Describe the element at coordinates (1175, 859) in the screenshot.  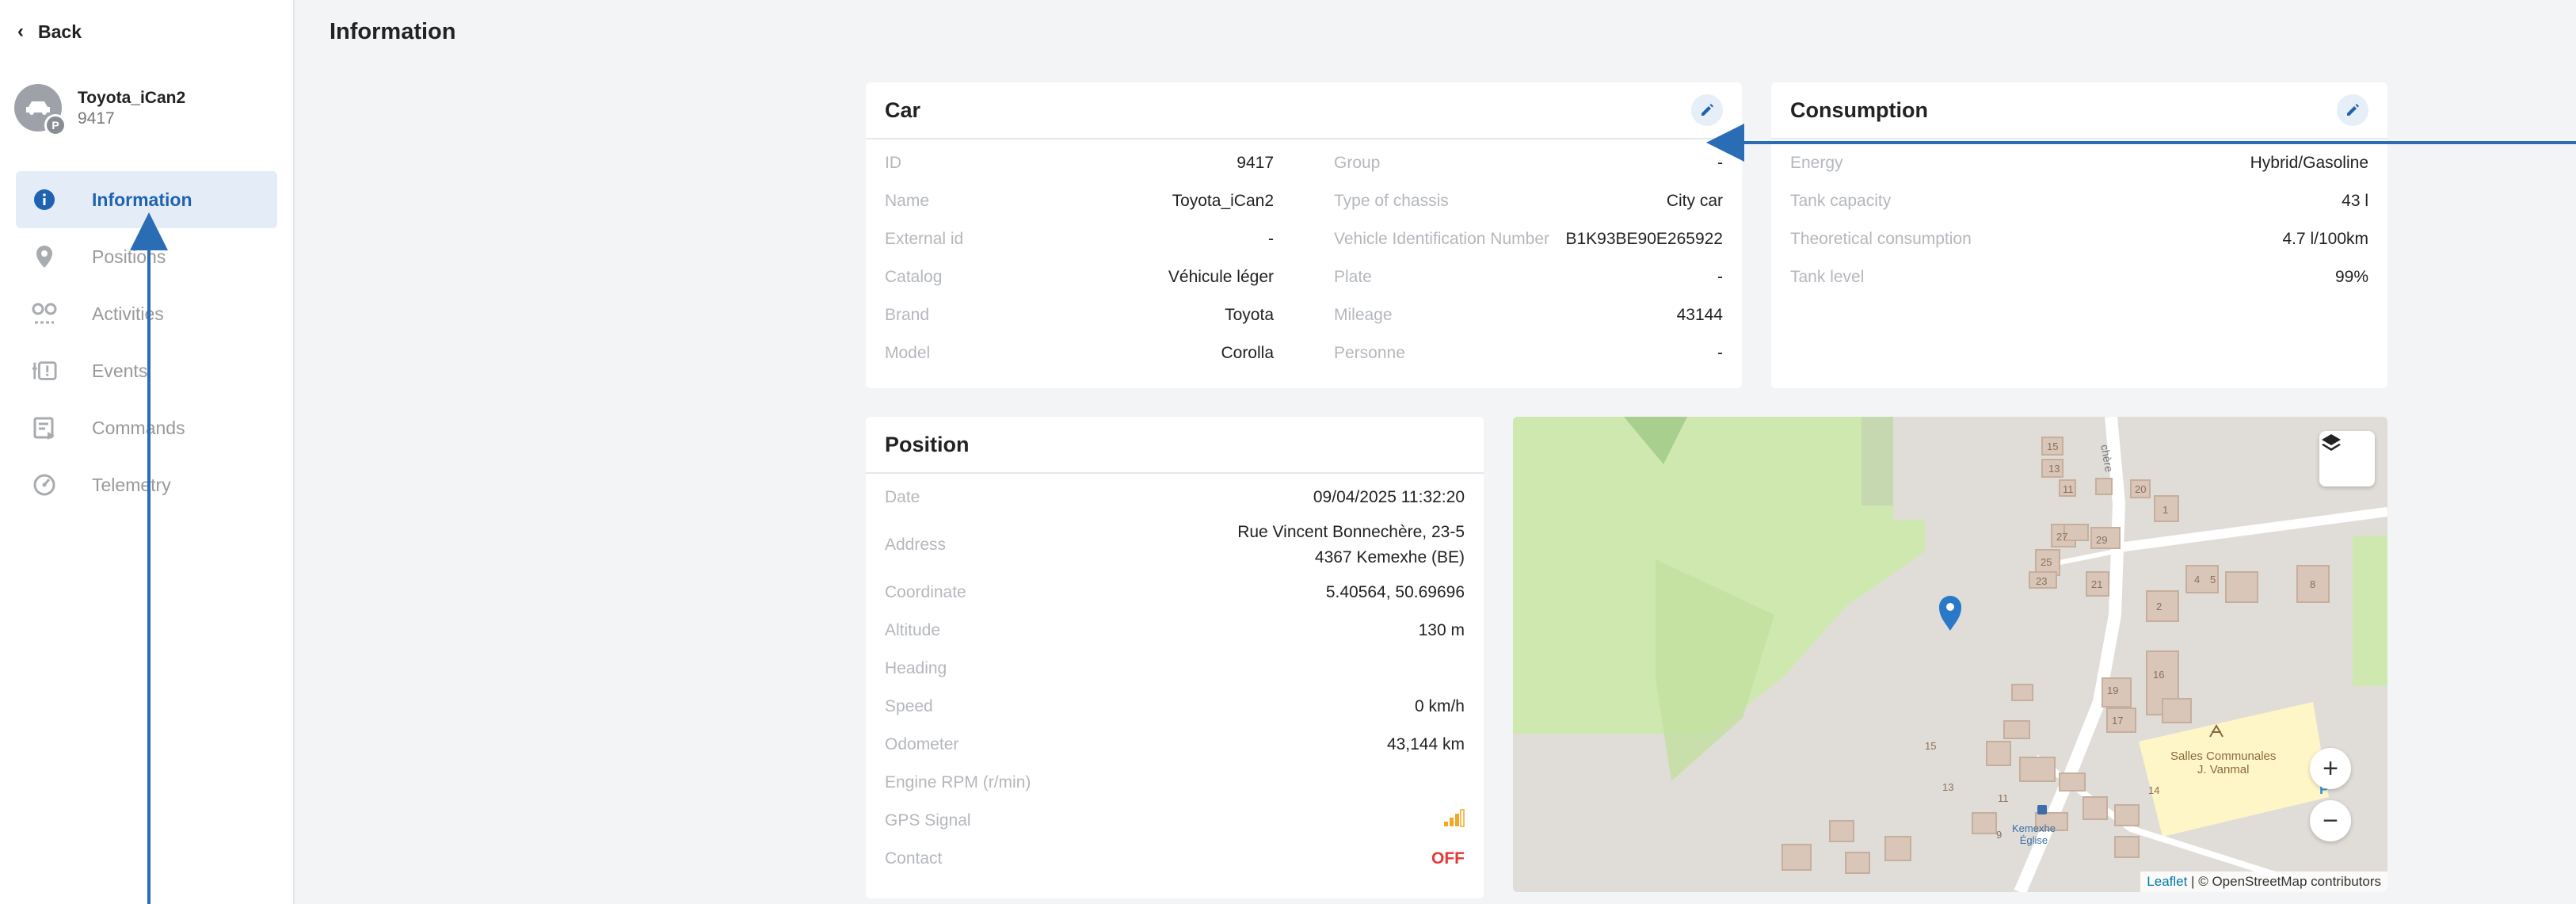
I see `position-row-contact: Contact OFF` at that location.